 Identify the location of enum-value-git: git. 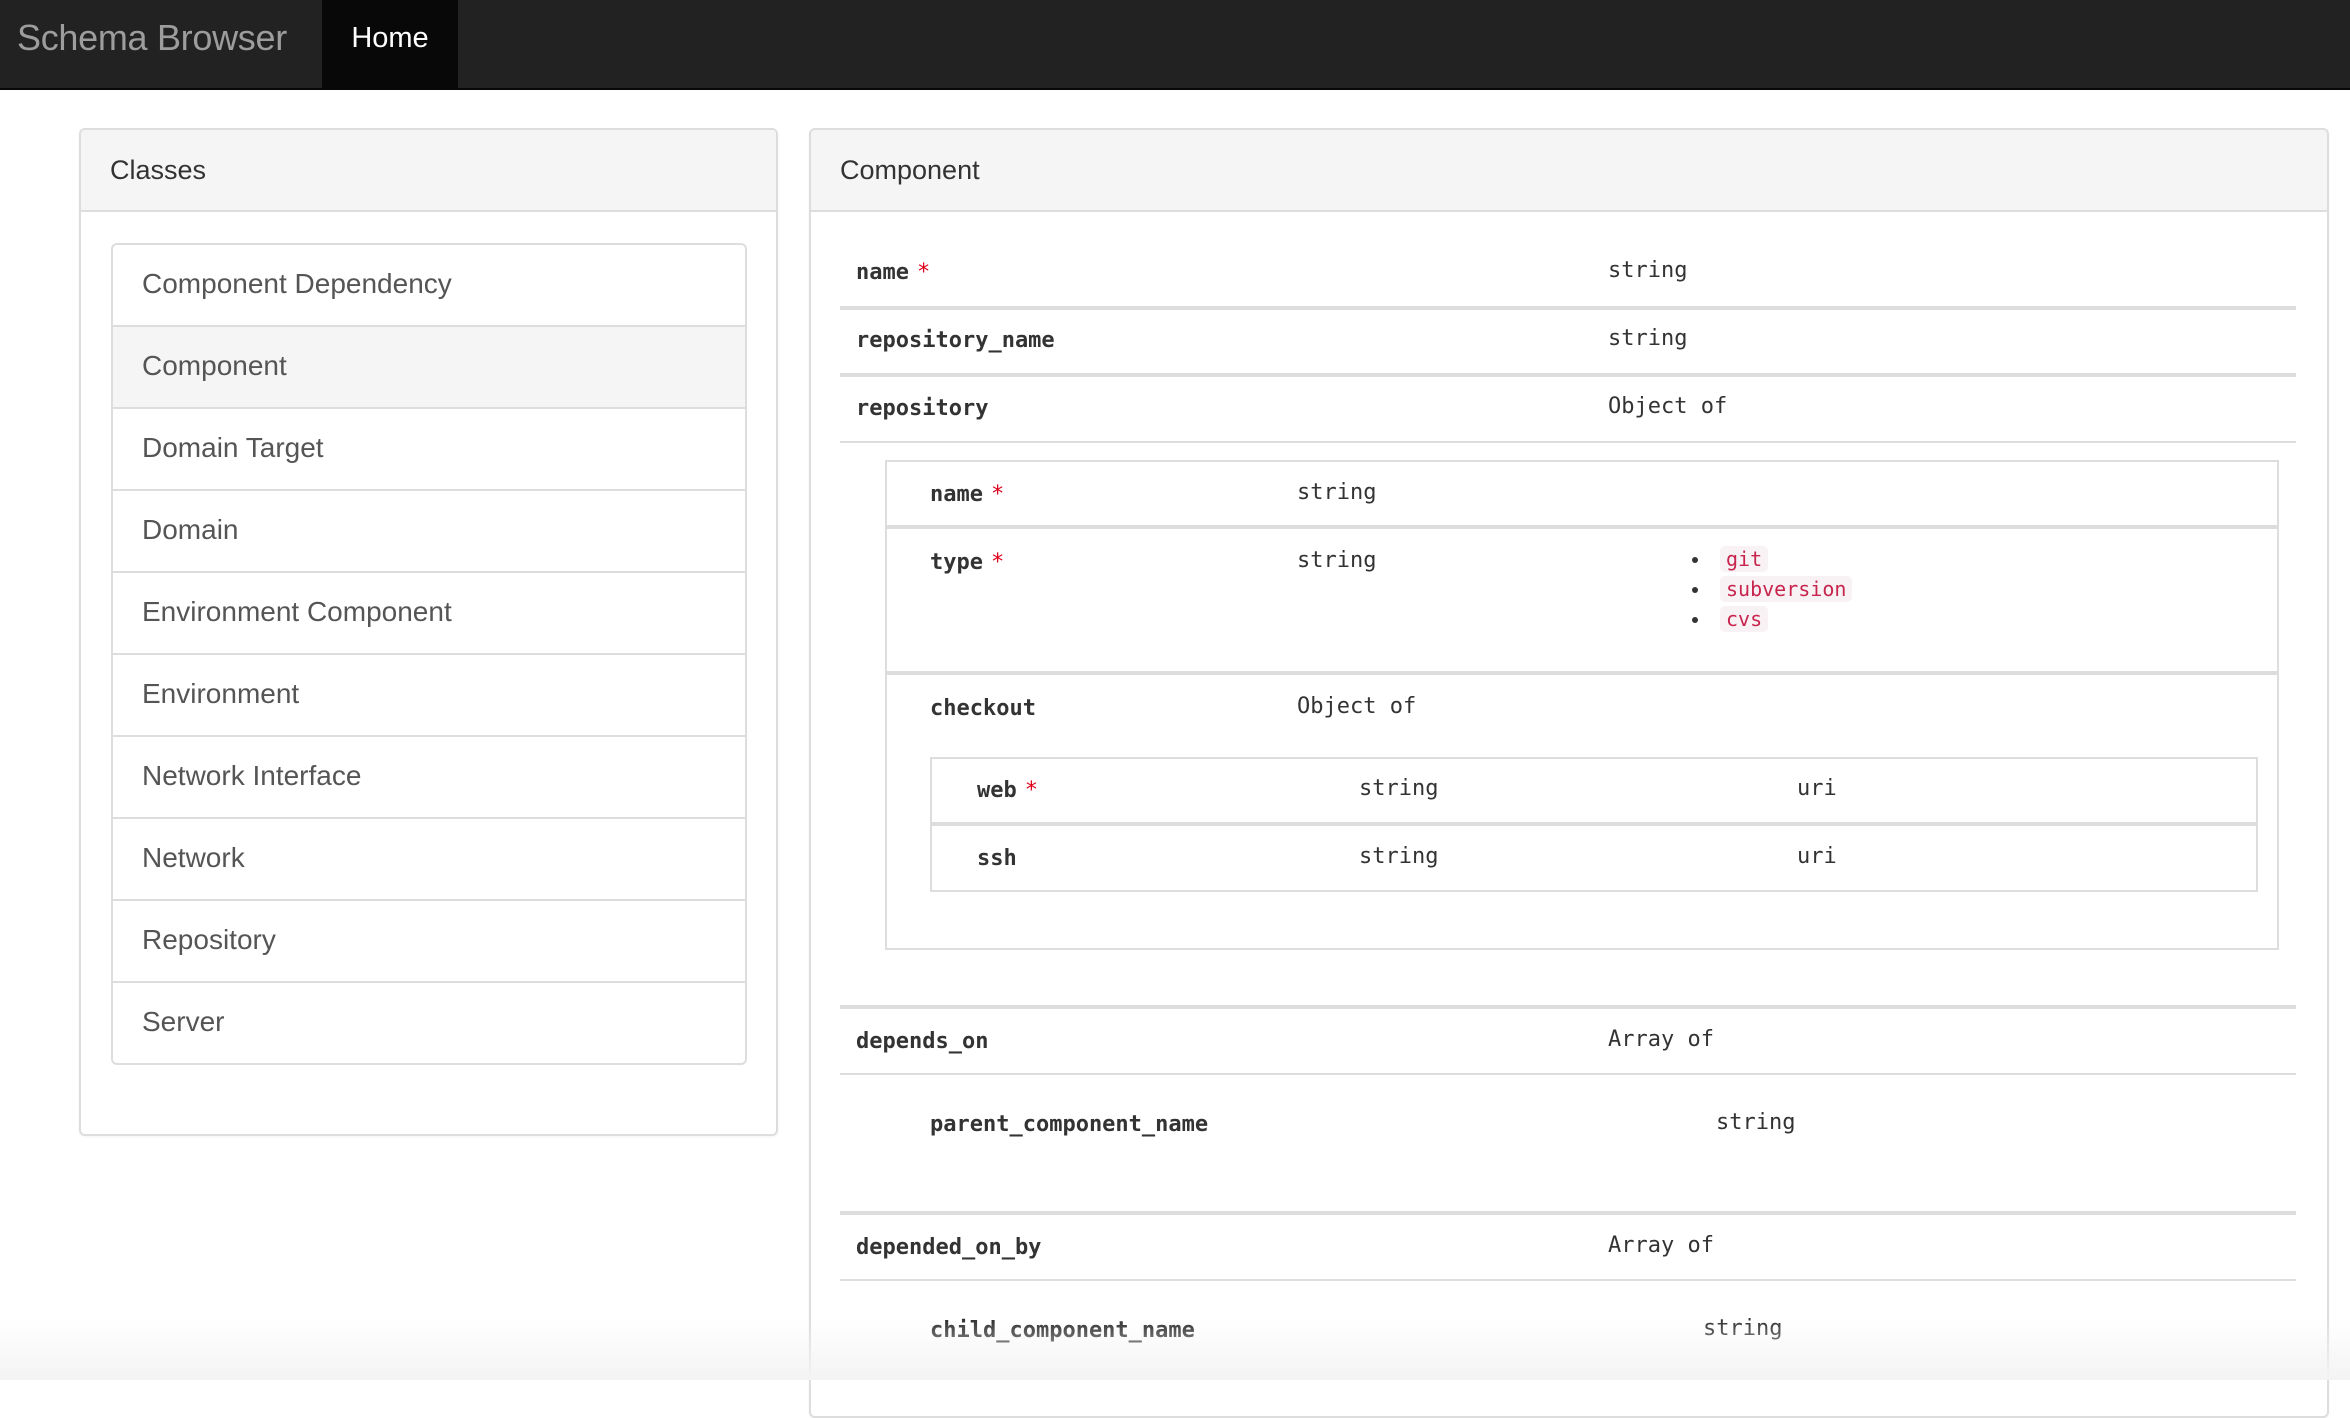
(1744, 559).